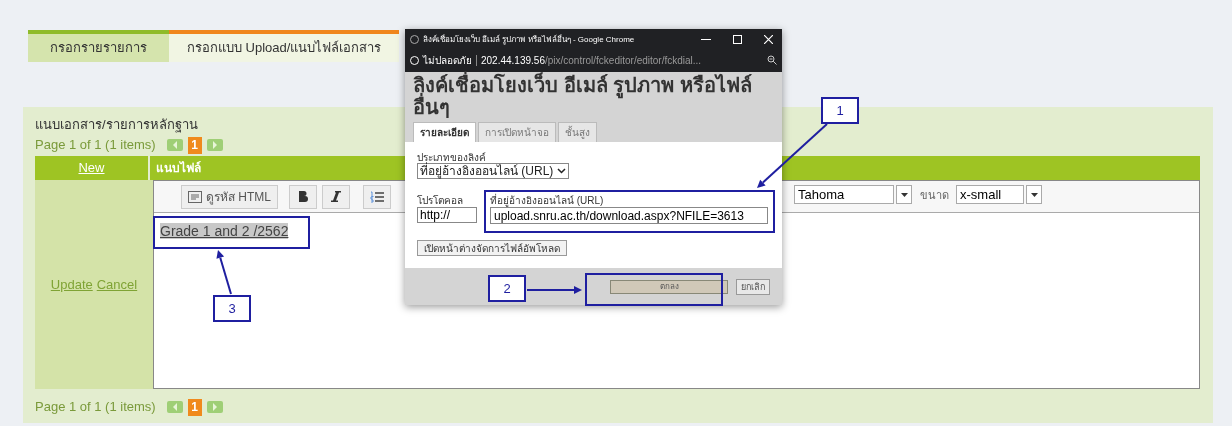  Describe the element at coordinates (116, 125) in the screenshot. I see `section-title: แนบเอกสาร/รายการหลักฐาน` at that location.